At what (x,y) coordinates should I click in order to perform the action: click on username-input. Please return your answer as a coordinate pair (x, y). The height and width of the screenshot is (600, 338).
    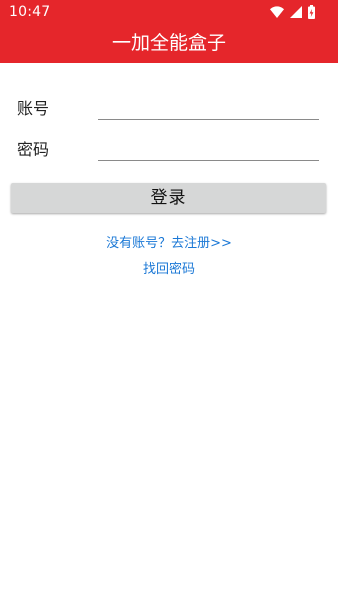
    Looking at the image, I should click on (208, 107).